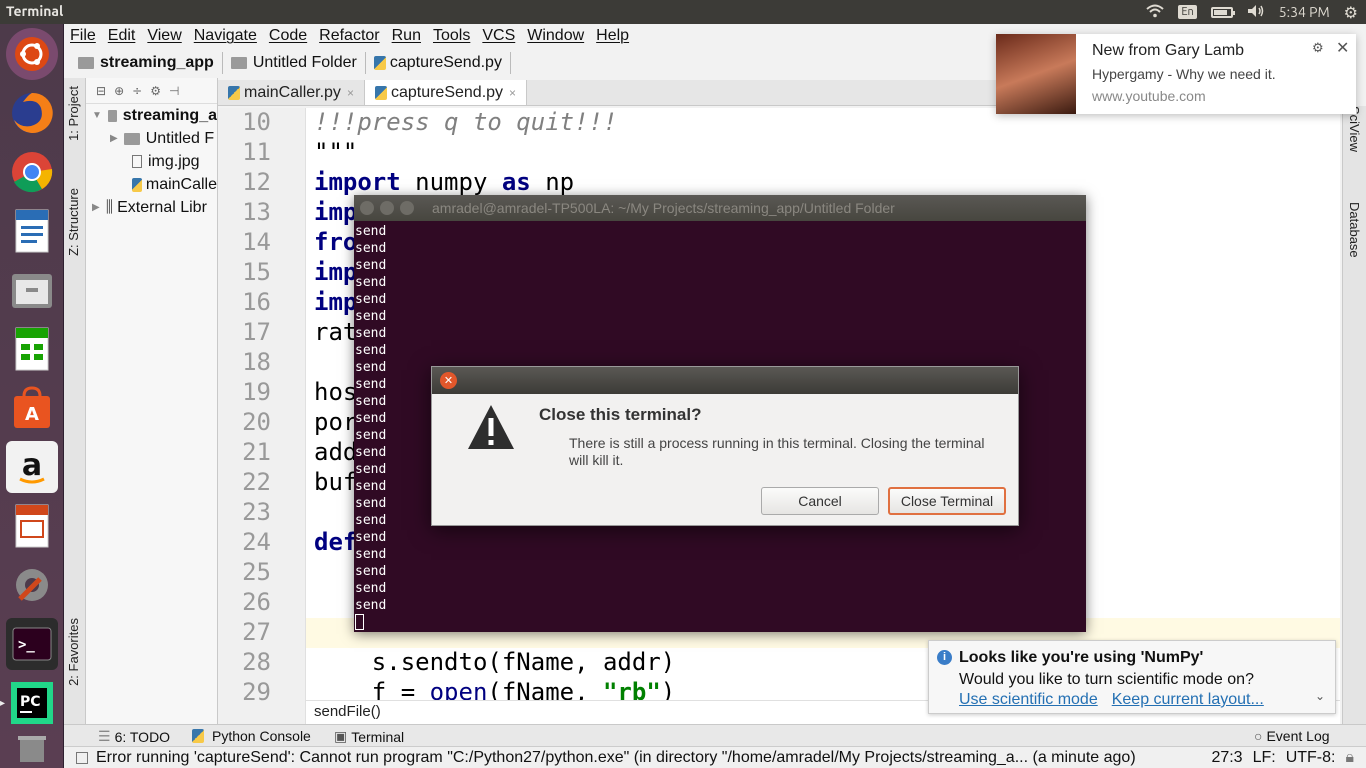  I want to click on close-icon, so click(367, 208).